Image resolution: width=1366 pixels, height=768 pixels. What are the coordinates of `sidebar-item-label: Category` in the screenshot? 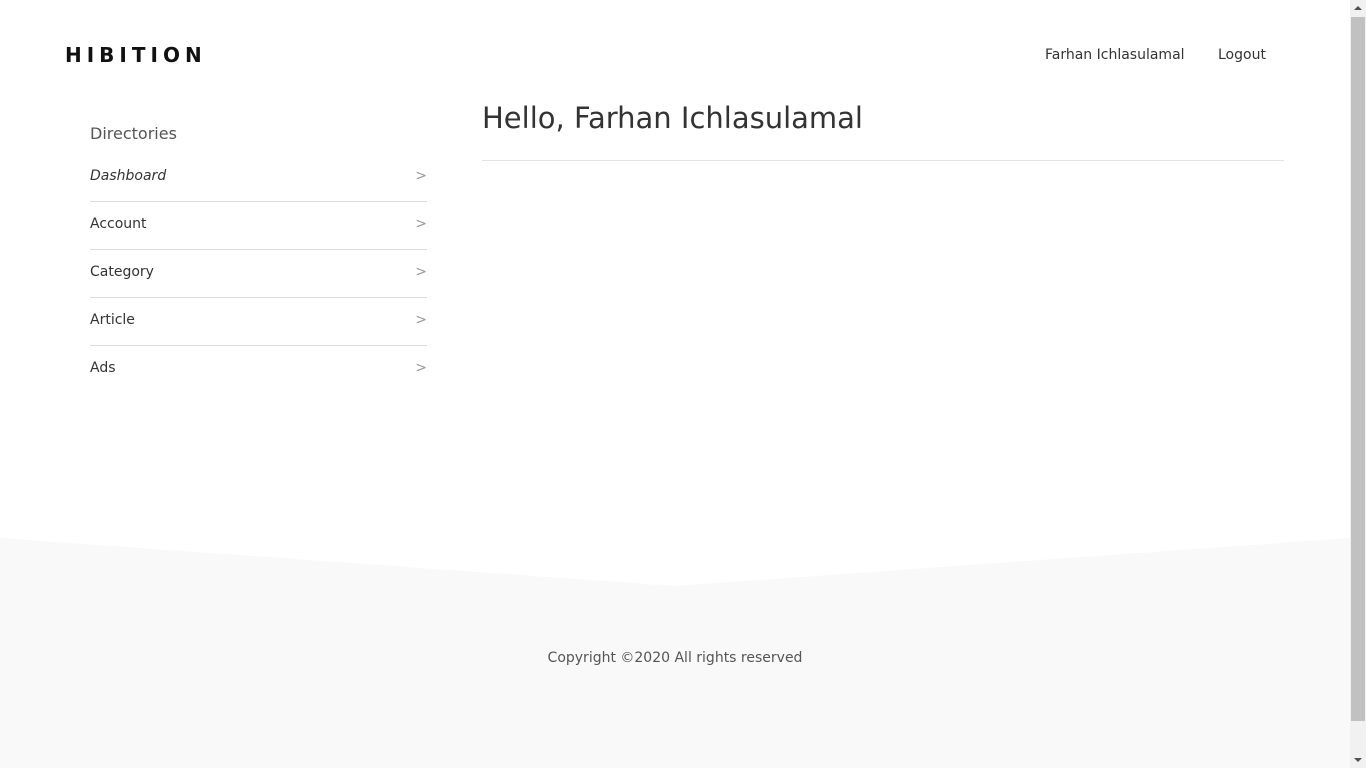 It's located at (122, 272).